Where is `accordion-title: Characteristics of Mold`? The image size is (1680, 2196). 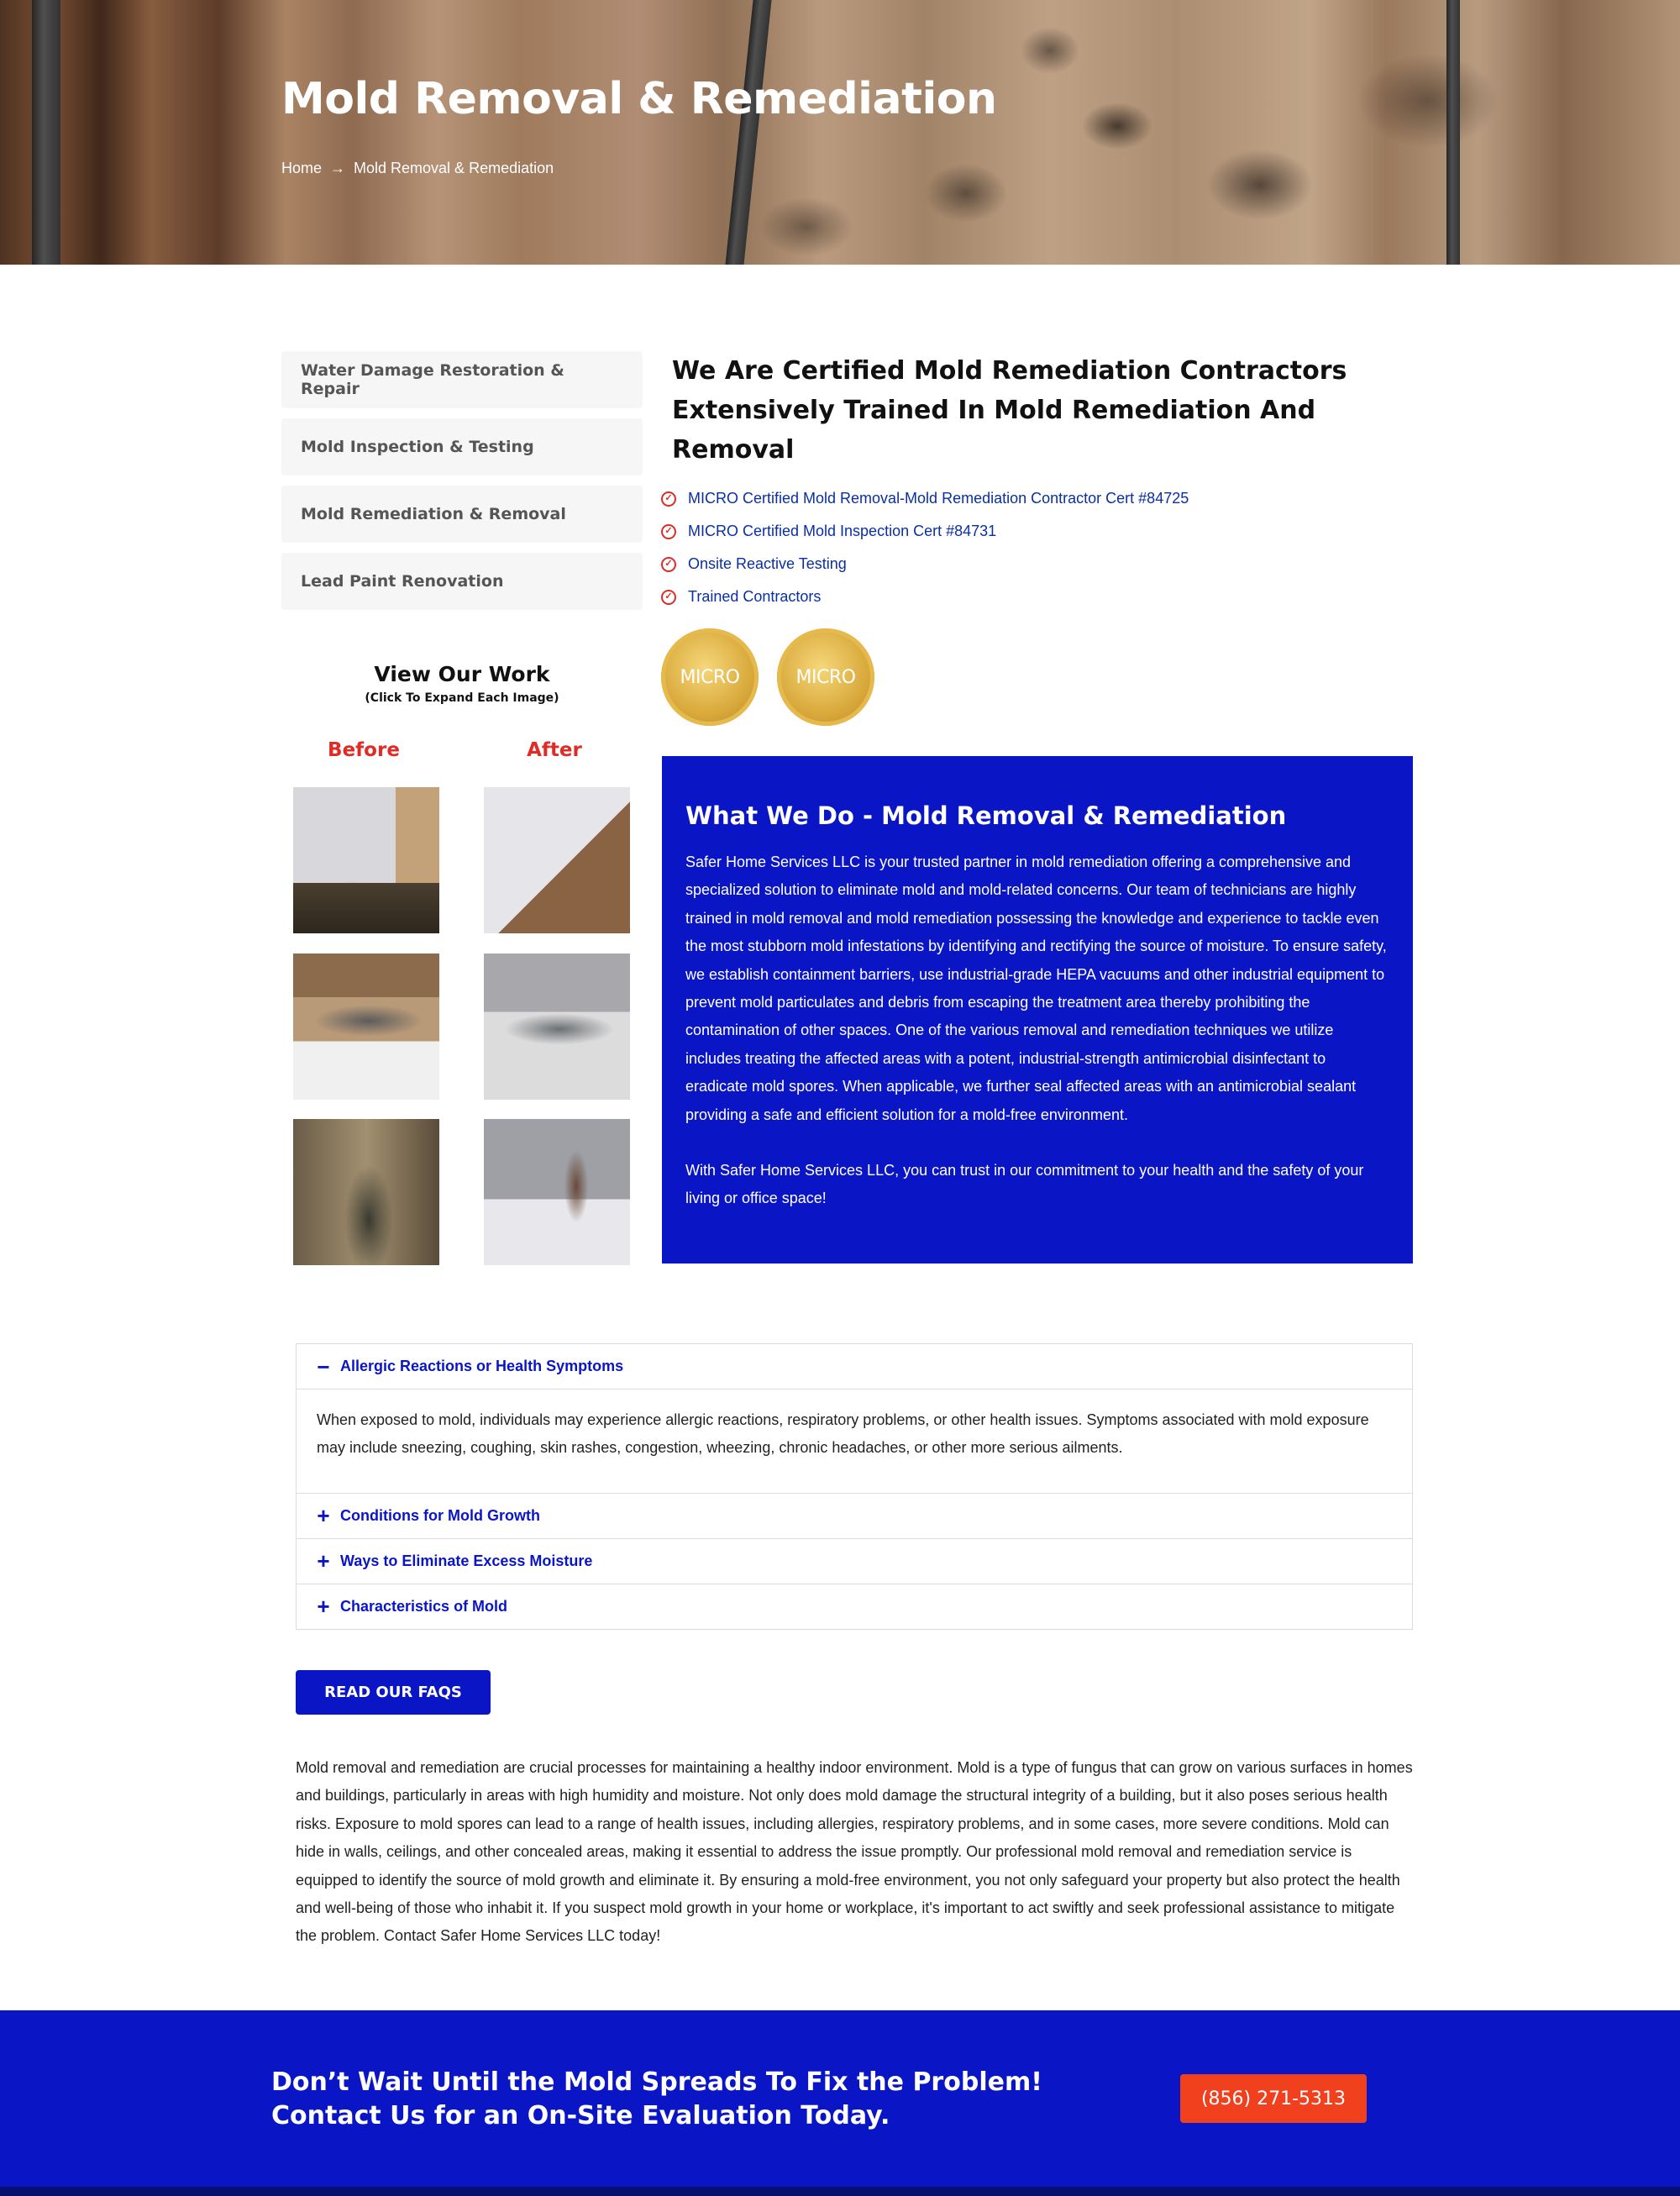 accordion-title: Characteristics of Mold is located at coordinates (424, 1606).